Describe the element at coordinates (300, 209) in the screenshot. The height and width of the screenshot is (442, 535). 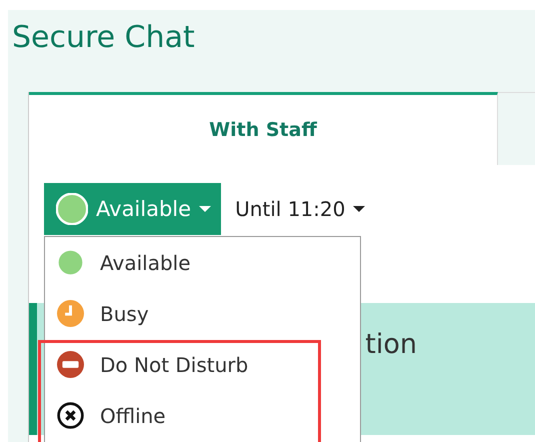
I see `until-dropdown: Until 11:20` at that location.